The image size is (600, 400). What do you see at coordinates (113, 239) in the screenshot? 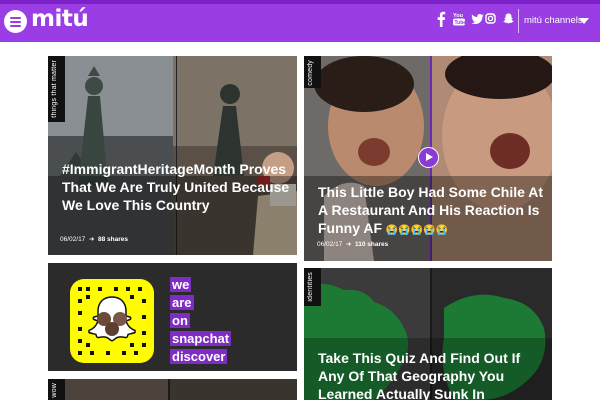
I see `share-count: 88 shares` at bounding box center [113, 239].